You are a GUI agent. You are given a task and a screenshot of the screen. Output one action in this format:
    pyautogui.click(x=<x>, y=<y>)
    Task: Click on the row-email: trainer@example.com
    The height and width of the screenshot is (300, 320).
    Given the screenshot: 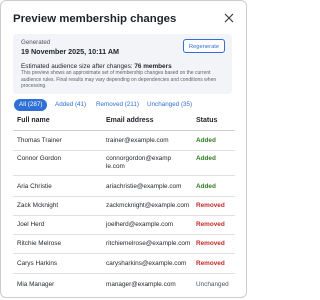 What is the action you would take?
    pyautogui.click(x=137, y=140)
    